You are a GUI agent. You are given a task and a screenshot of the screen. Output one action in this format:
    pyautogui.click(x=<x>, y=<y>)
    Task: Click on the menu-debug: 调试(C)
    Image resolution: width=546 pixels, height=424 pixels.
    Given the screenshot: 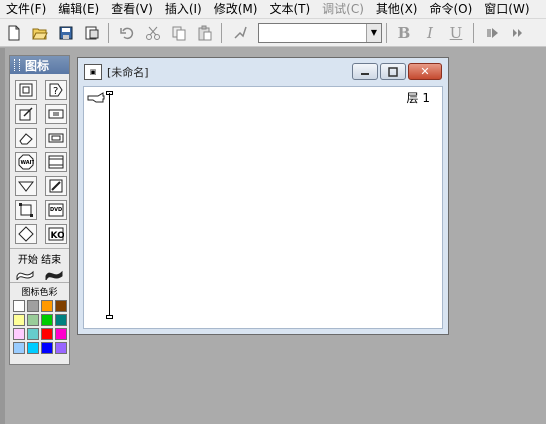 What is the action you would take?
    pyautogui.click(x=343, y=9)
    